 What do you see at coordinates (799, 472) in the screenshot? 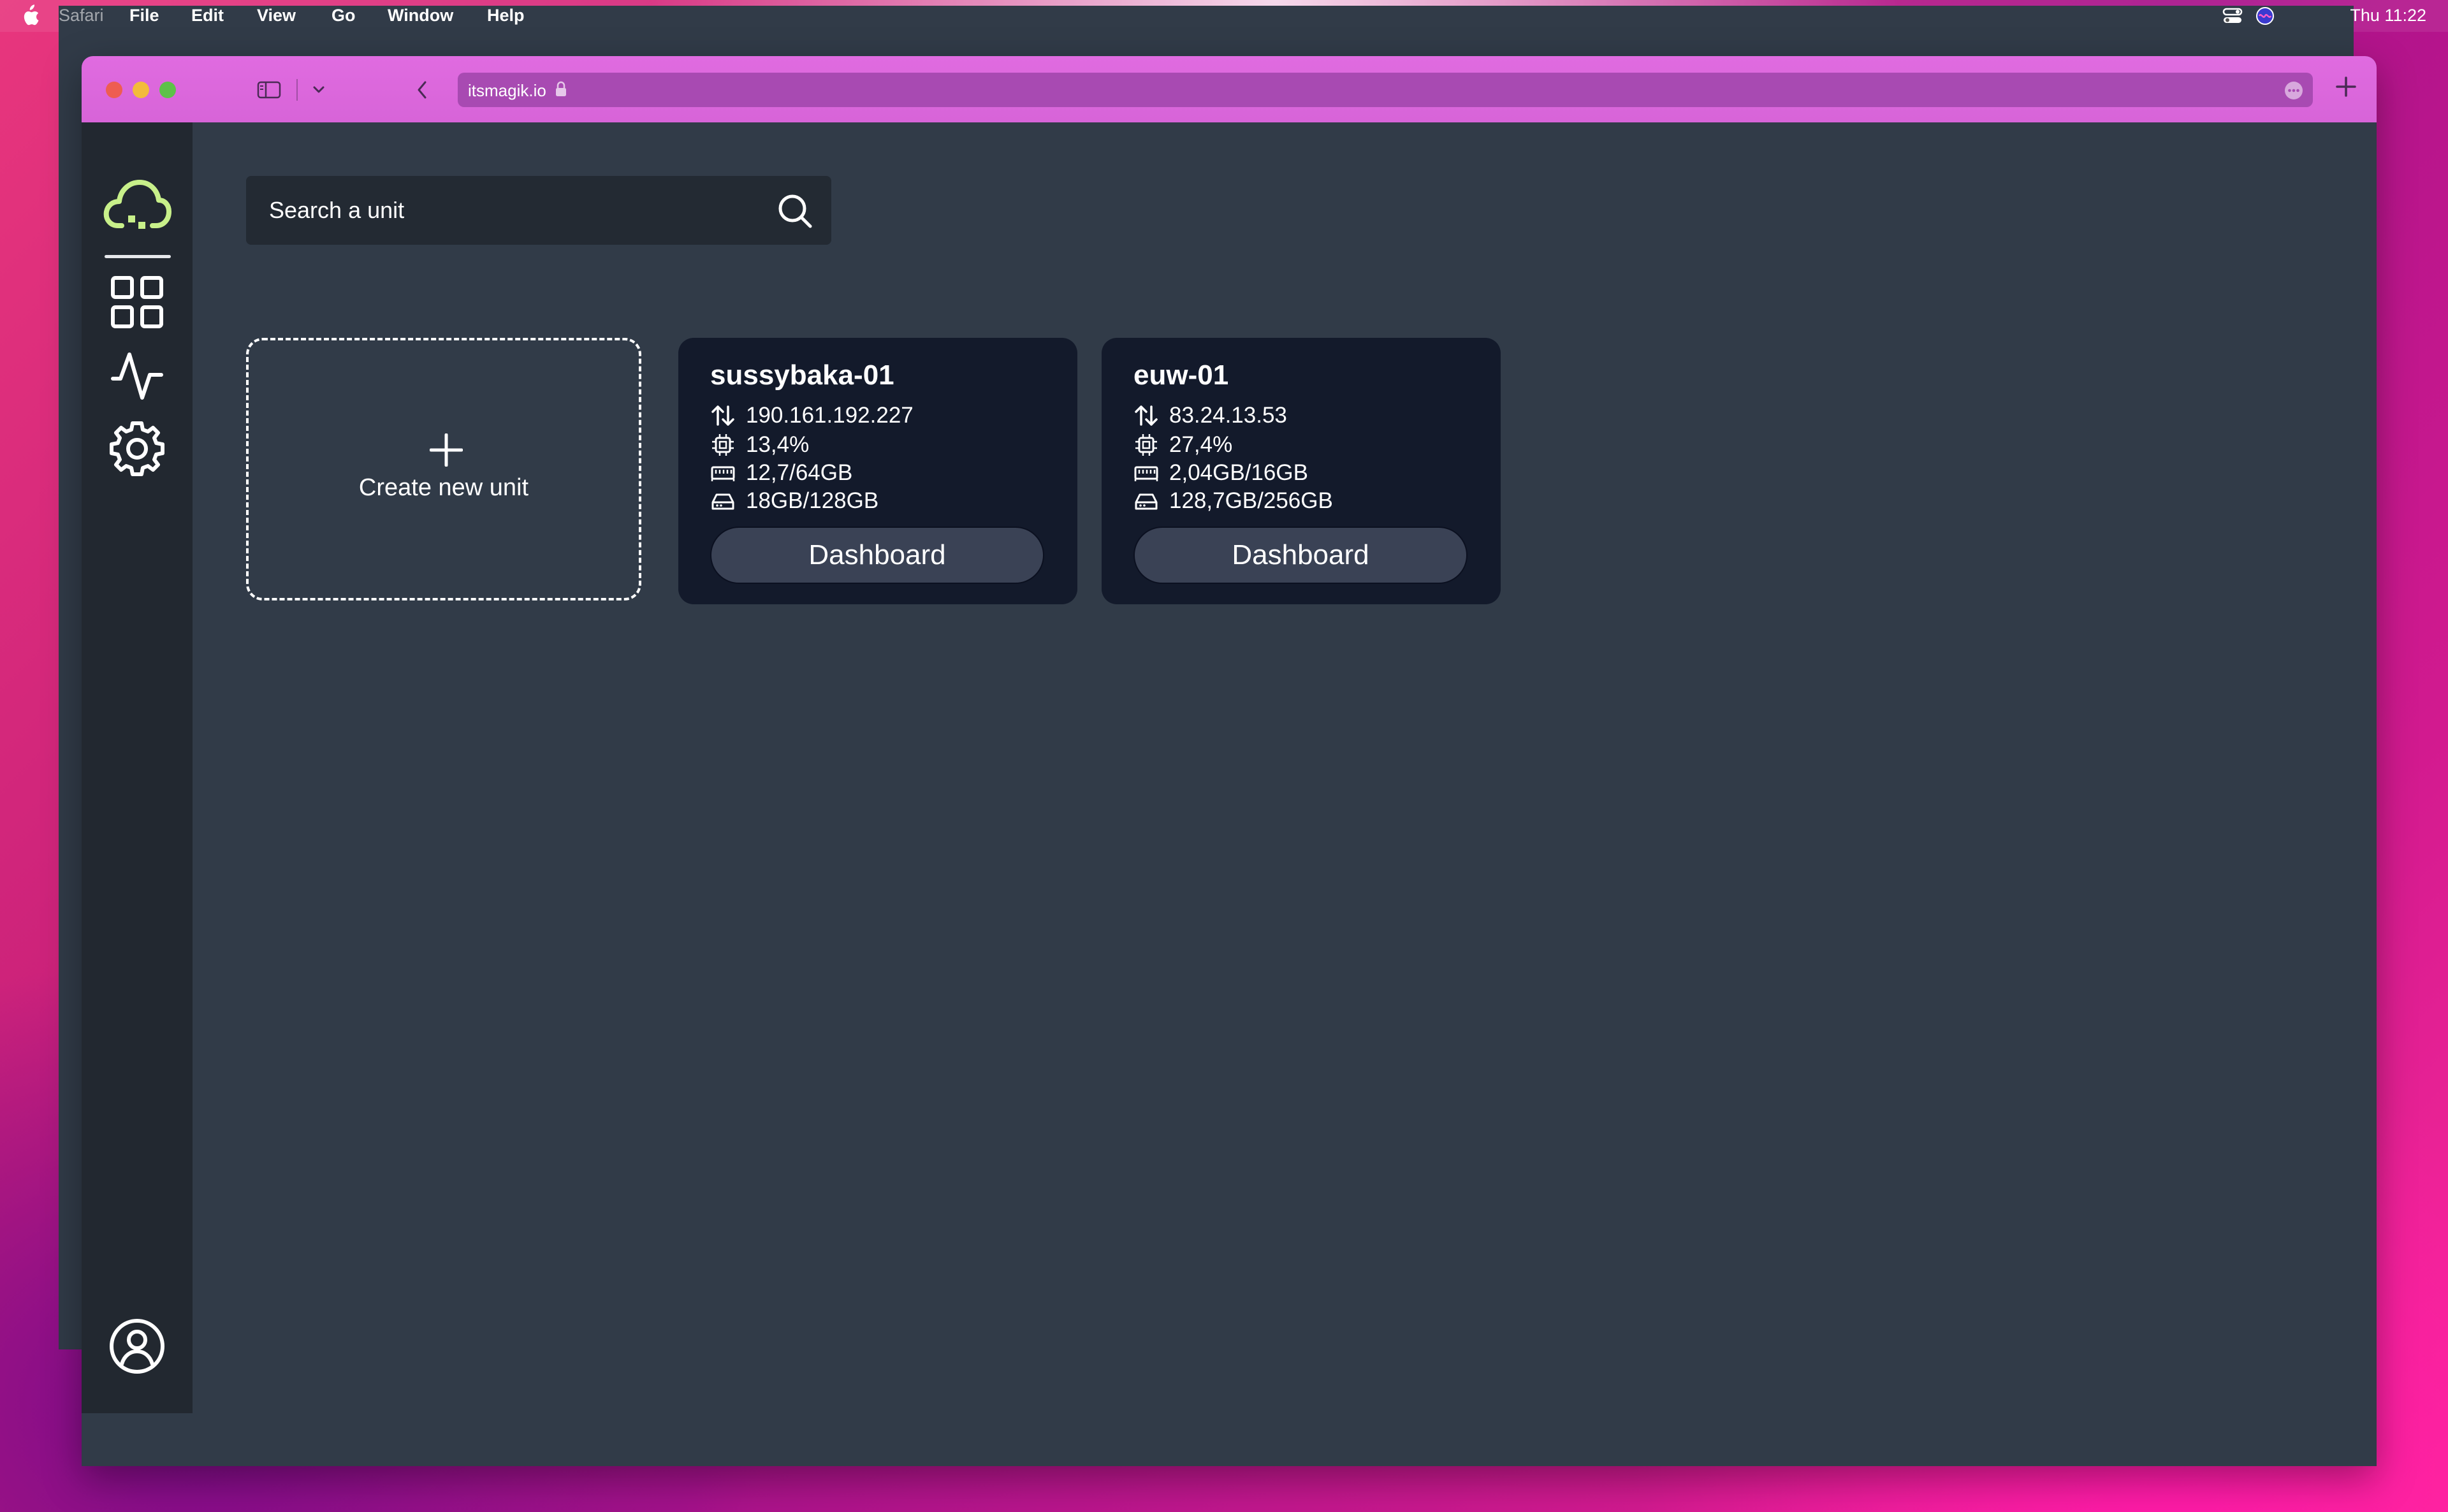
I see `unit-ram: 12,7/64GB` at bounding box center [799, 472].